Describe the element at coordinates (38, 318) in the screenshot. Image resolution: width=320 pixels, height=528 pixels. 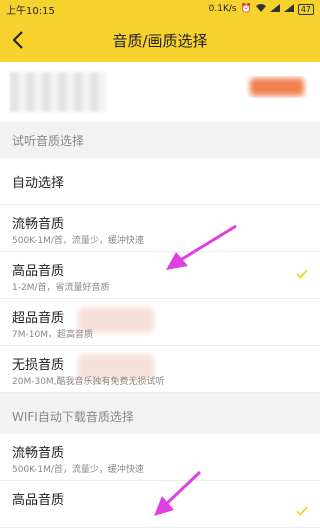
I see `item-title: 超品音质` at that location.